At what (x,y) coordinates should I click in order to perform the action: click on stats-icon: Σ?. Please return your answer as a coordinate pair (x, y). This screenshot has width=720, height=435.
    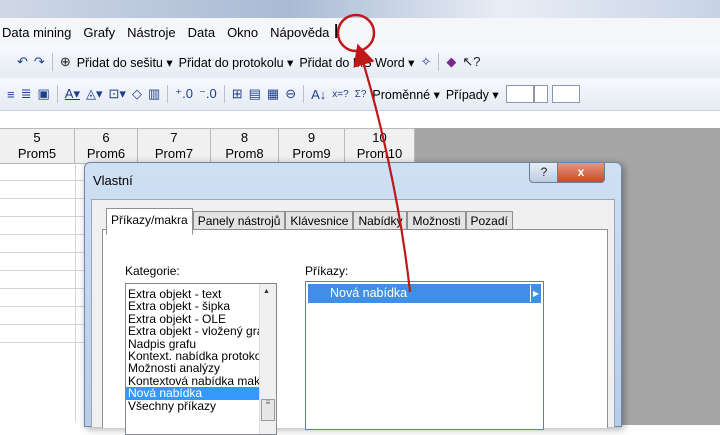
    Looking at the image, I should click on (361, 94).